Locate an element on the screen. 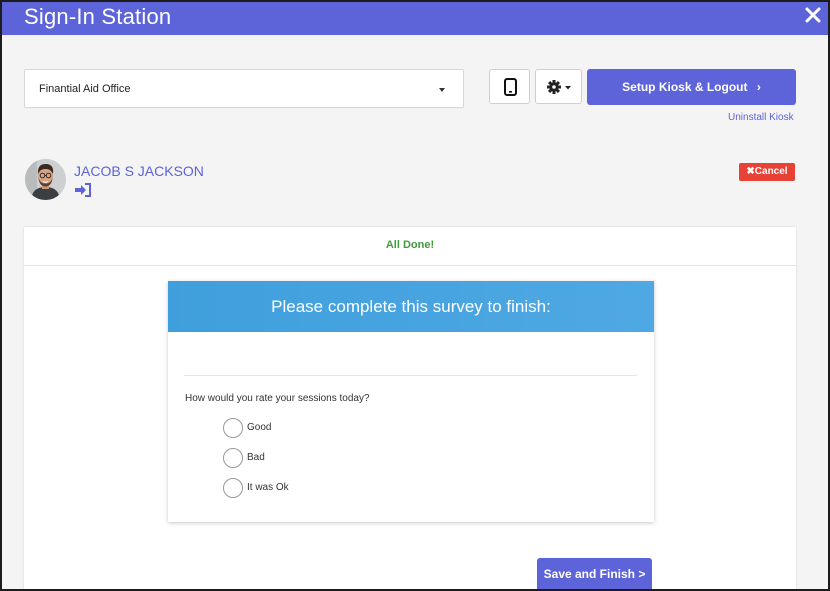 The height and width of the screenshot is (591, 830). survey-header: Please complete this survey to finish: is located at coordinates (411, 306).